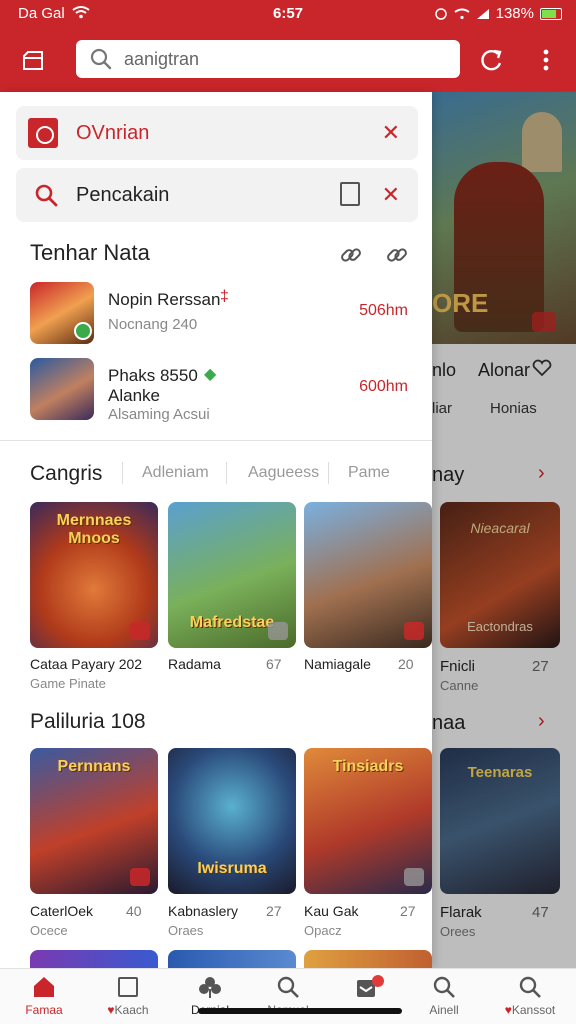 The width and height of the screenshot is (576, 1024). I want to click on top-app-bar: aanigtran, so click(288, 60).